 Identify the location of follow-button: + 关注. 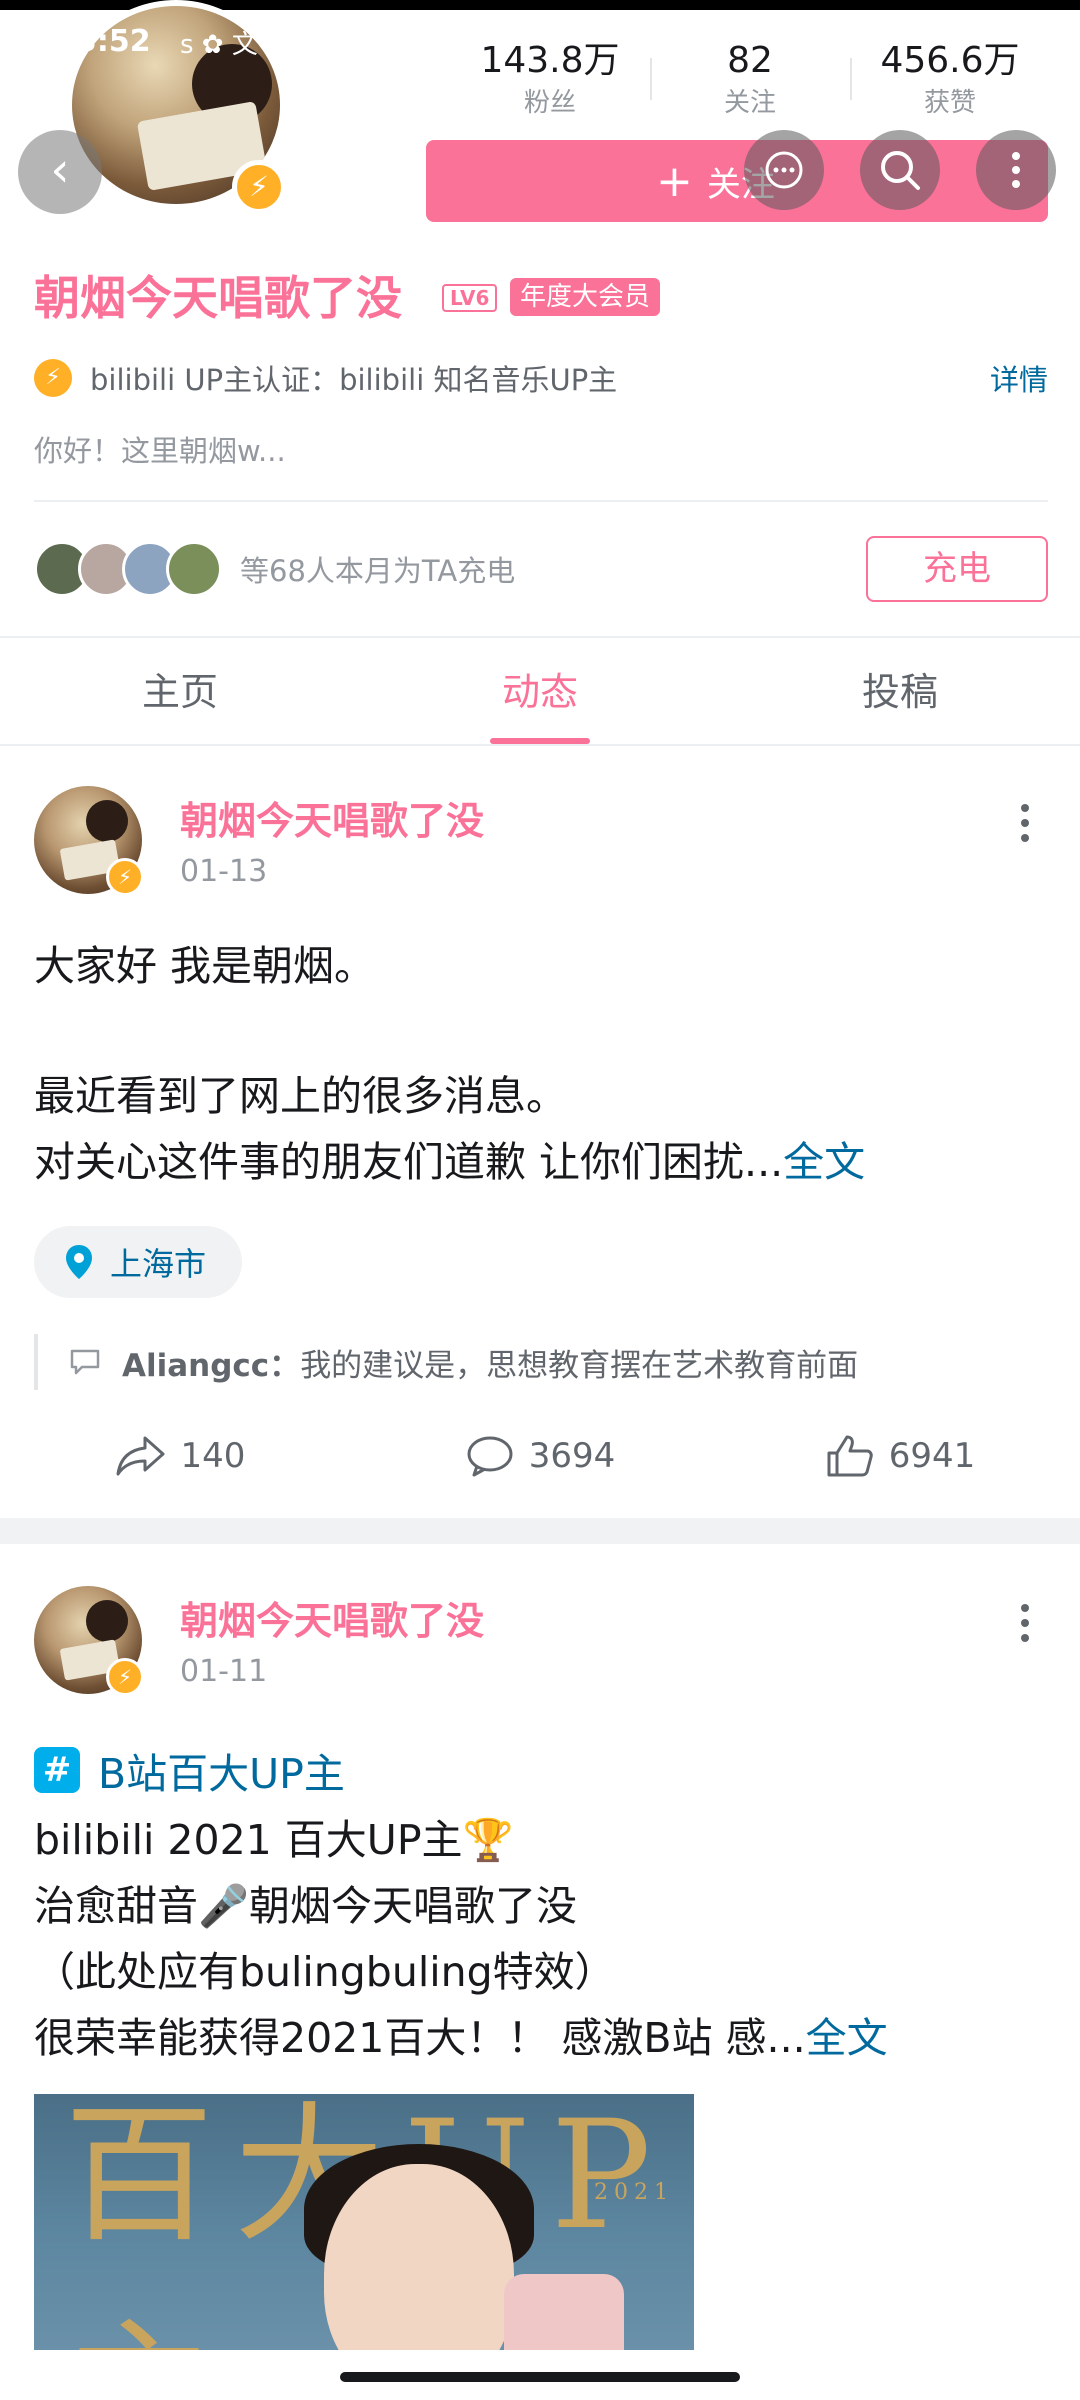
(737, 181).